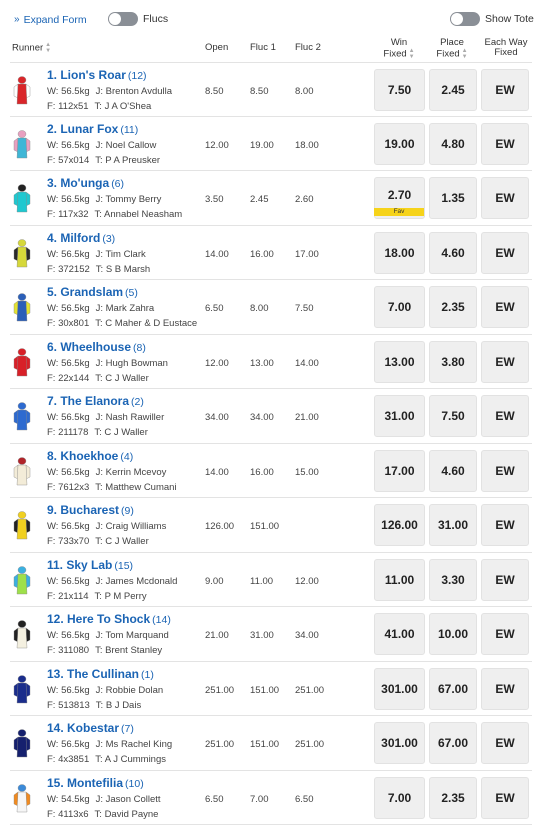  What do you see at coordinates (453, 525) in the screenshot?
I see `place-fixed-button: 31.00` at bounding box center [453, 525].